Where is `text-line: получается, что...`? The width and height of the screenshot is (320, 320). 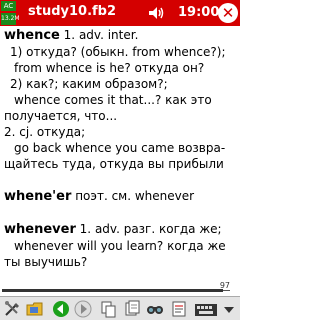
text-line: получается, что... is located at coordinates (61, 116).